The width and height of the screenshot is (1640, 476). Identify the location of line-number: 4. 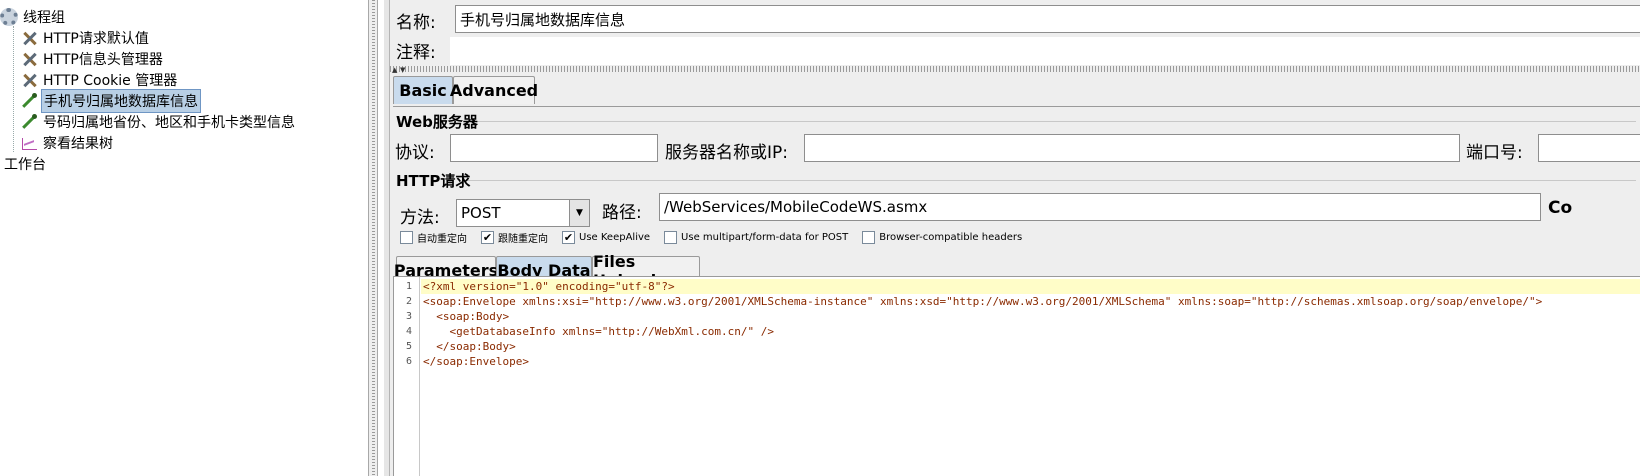
(408, 331).